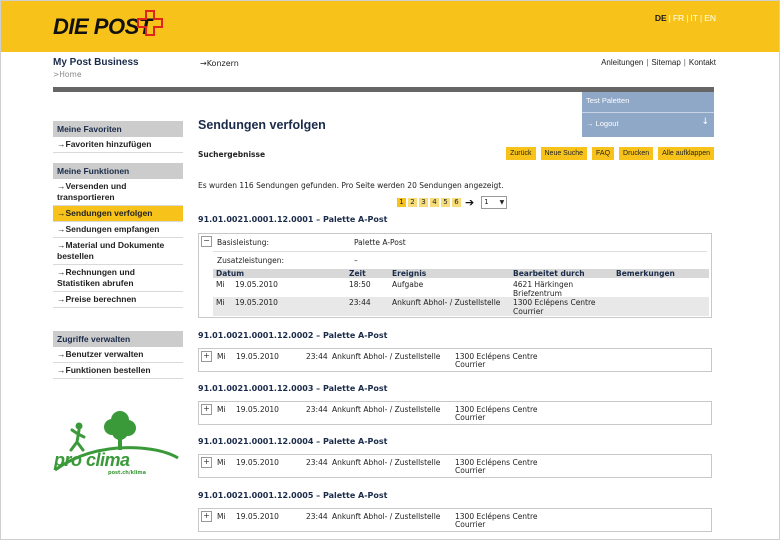 The height and width of the screenshot is (540, 780). I want to click on sidebar-favorites: Meine Favoriten →Favoriten hinzufügen, so click(118, 137).